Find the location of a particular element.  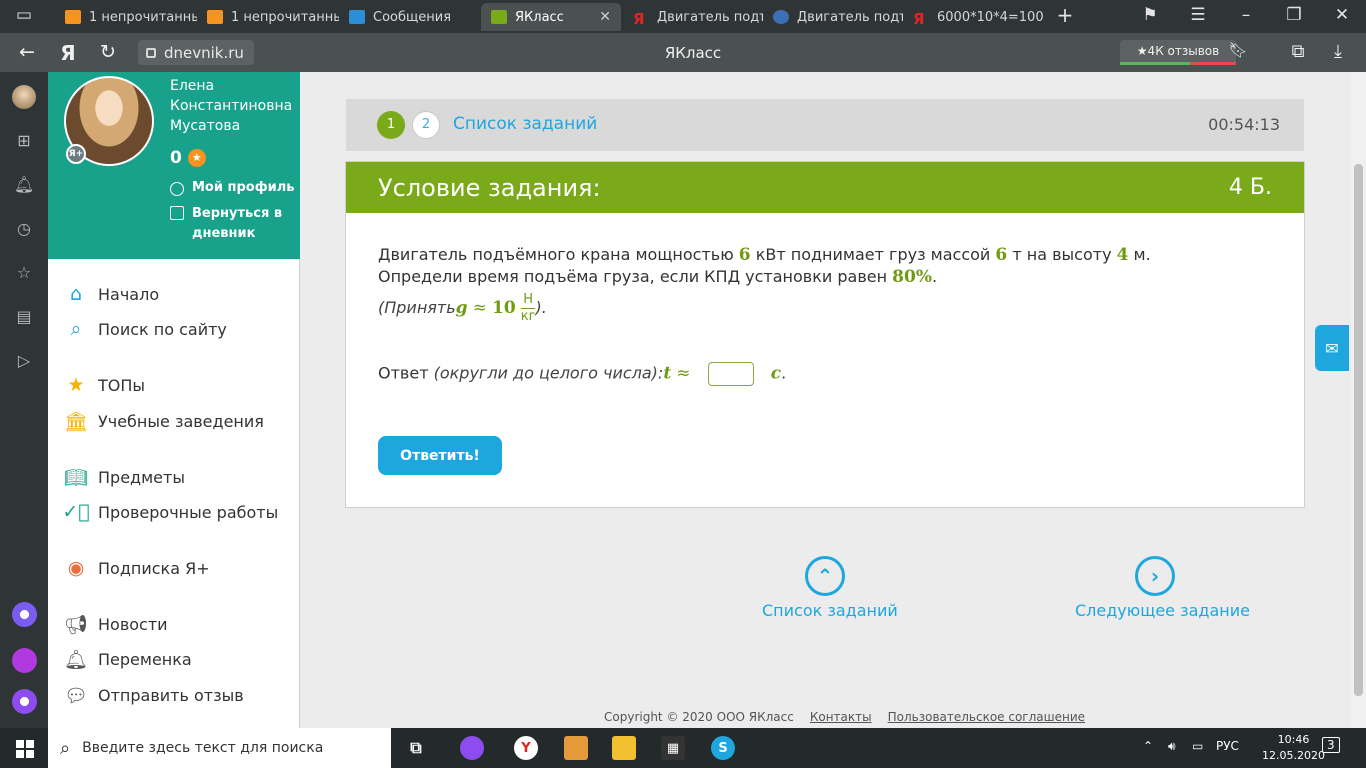

answer-input is located at coordinates (730, 374).